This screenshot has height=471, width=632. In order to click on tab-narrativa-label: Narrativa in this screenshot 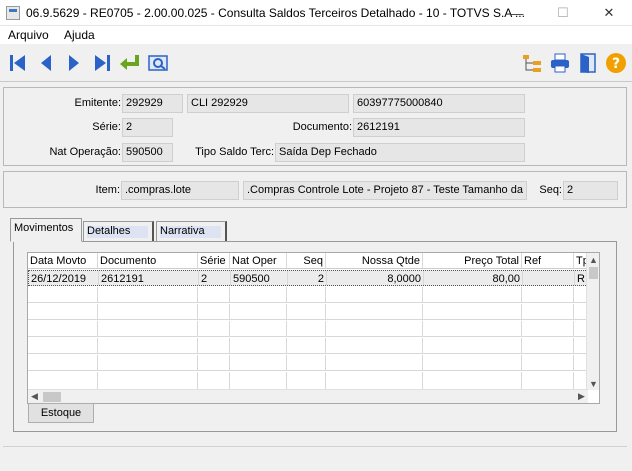, I will do `click(182, 231)`.